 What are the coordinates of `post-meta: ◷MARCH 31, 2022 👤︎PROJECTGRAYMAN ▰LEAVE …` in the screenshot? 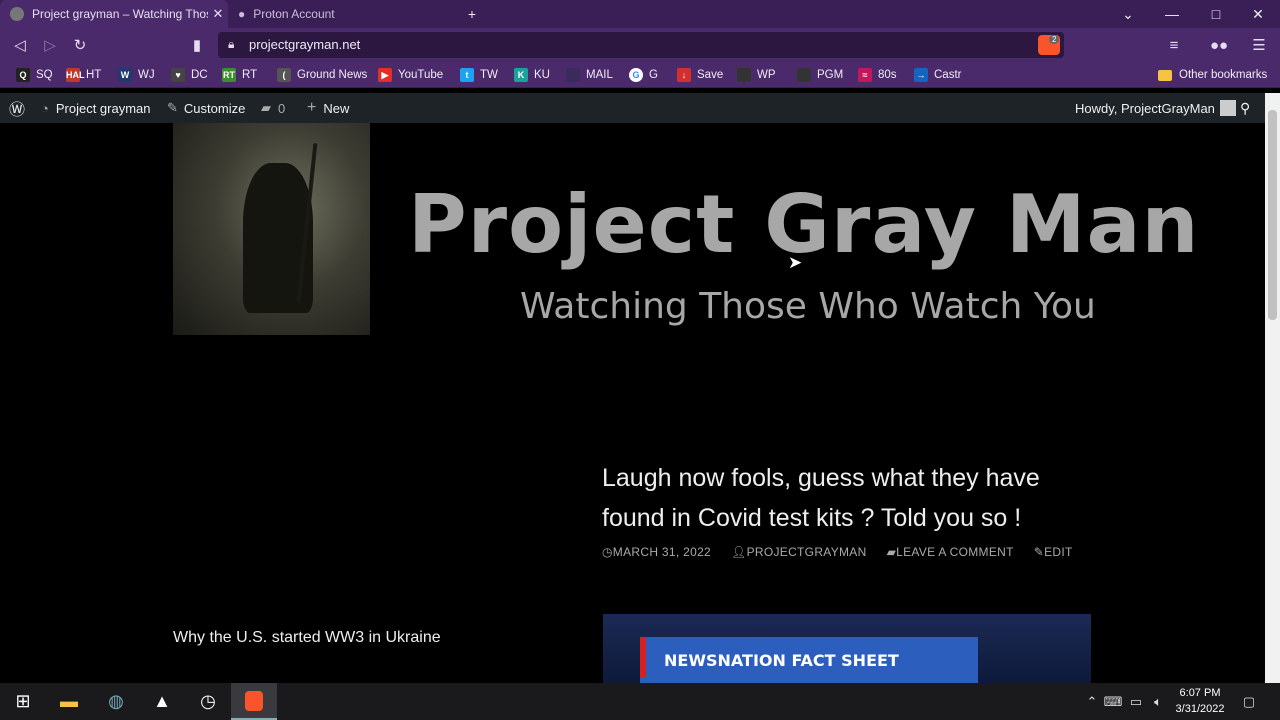 It's located at (847, 552).